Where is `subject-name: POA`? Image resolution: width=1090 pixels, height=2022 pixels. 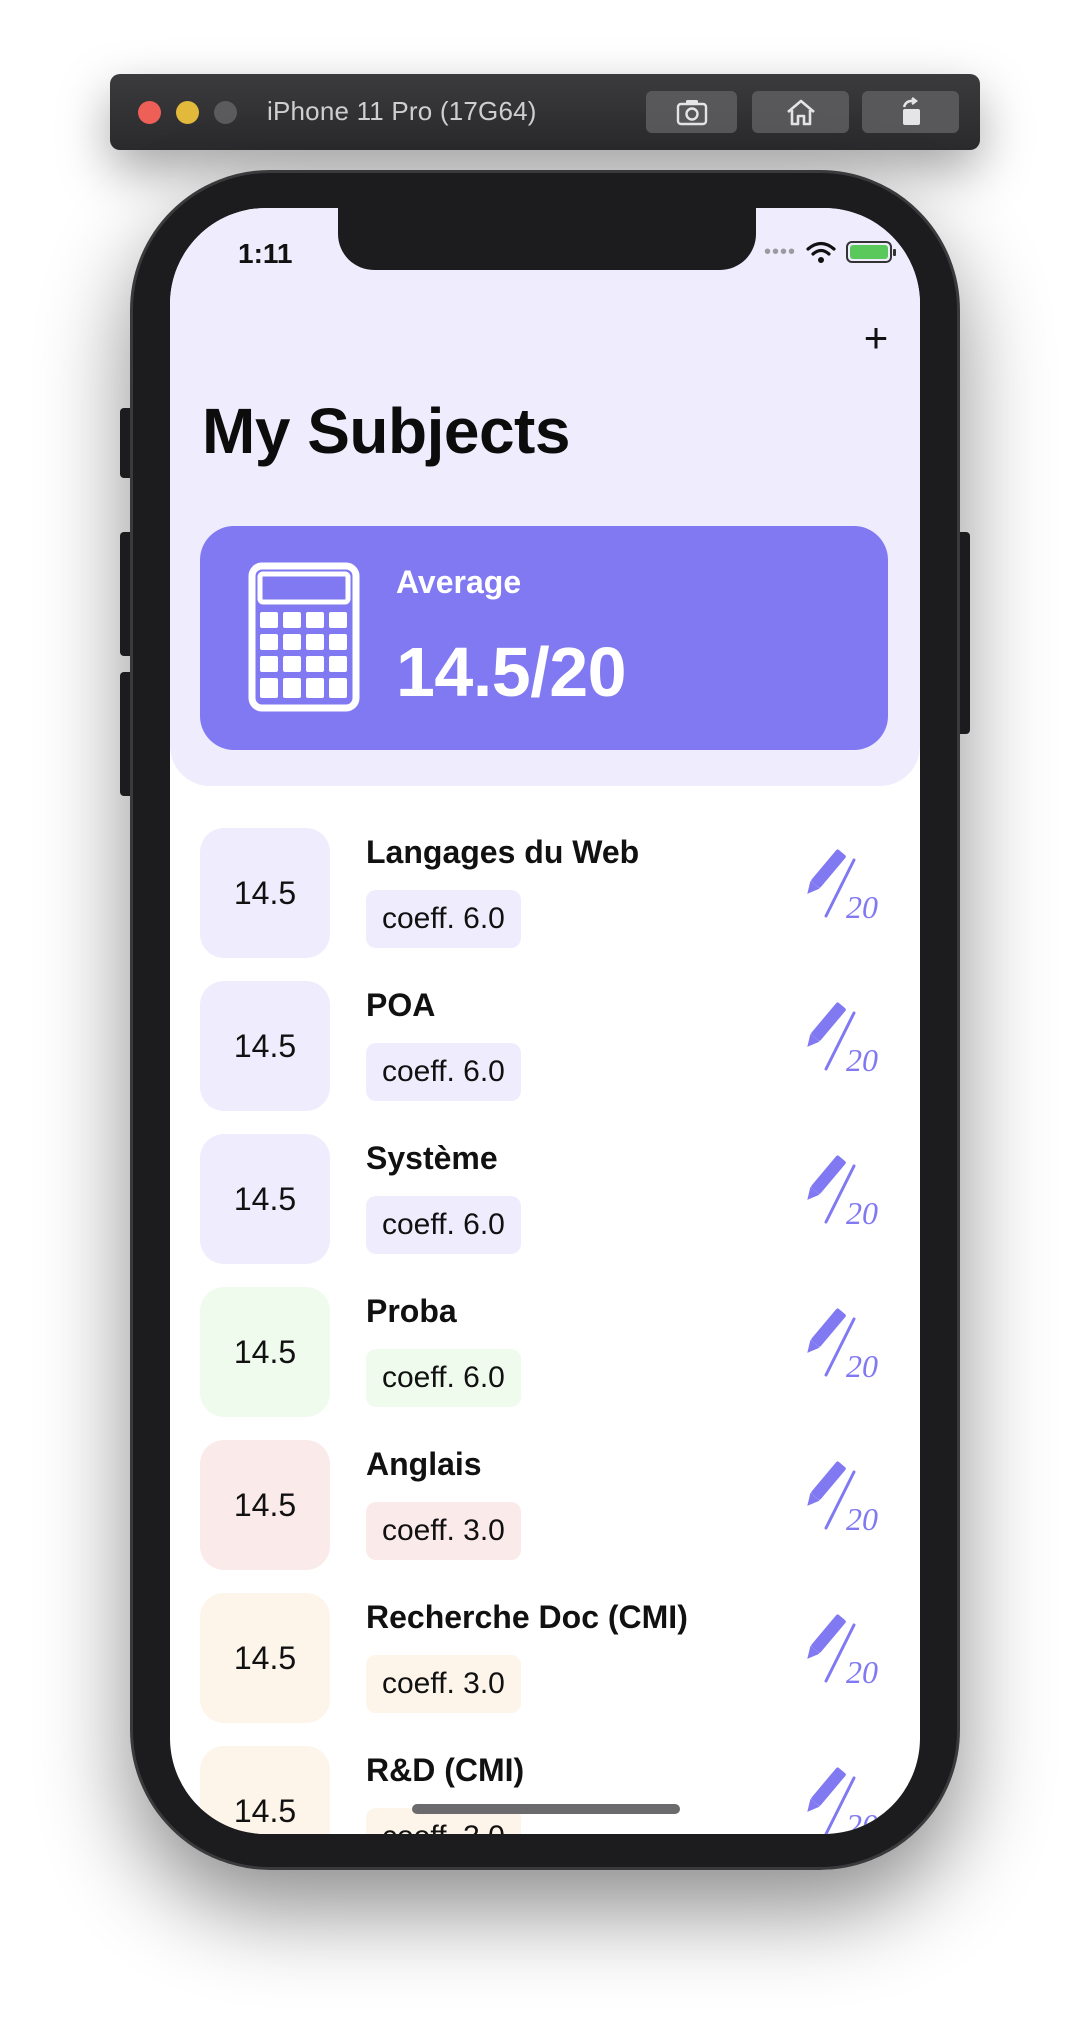
subject-name: POA is located at coordinates (401, 1005).